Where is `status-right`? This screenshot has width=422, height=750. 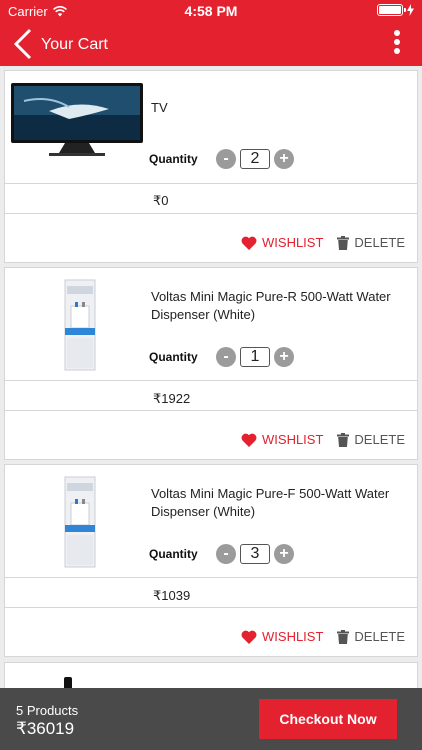 status-right is located at coordinates (395, 10).